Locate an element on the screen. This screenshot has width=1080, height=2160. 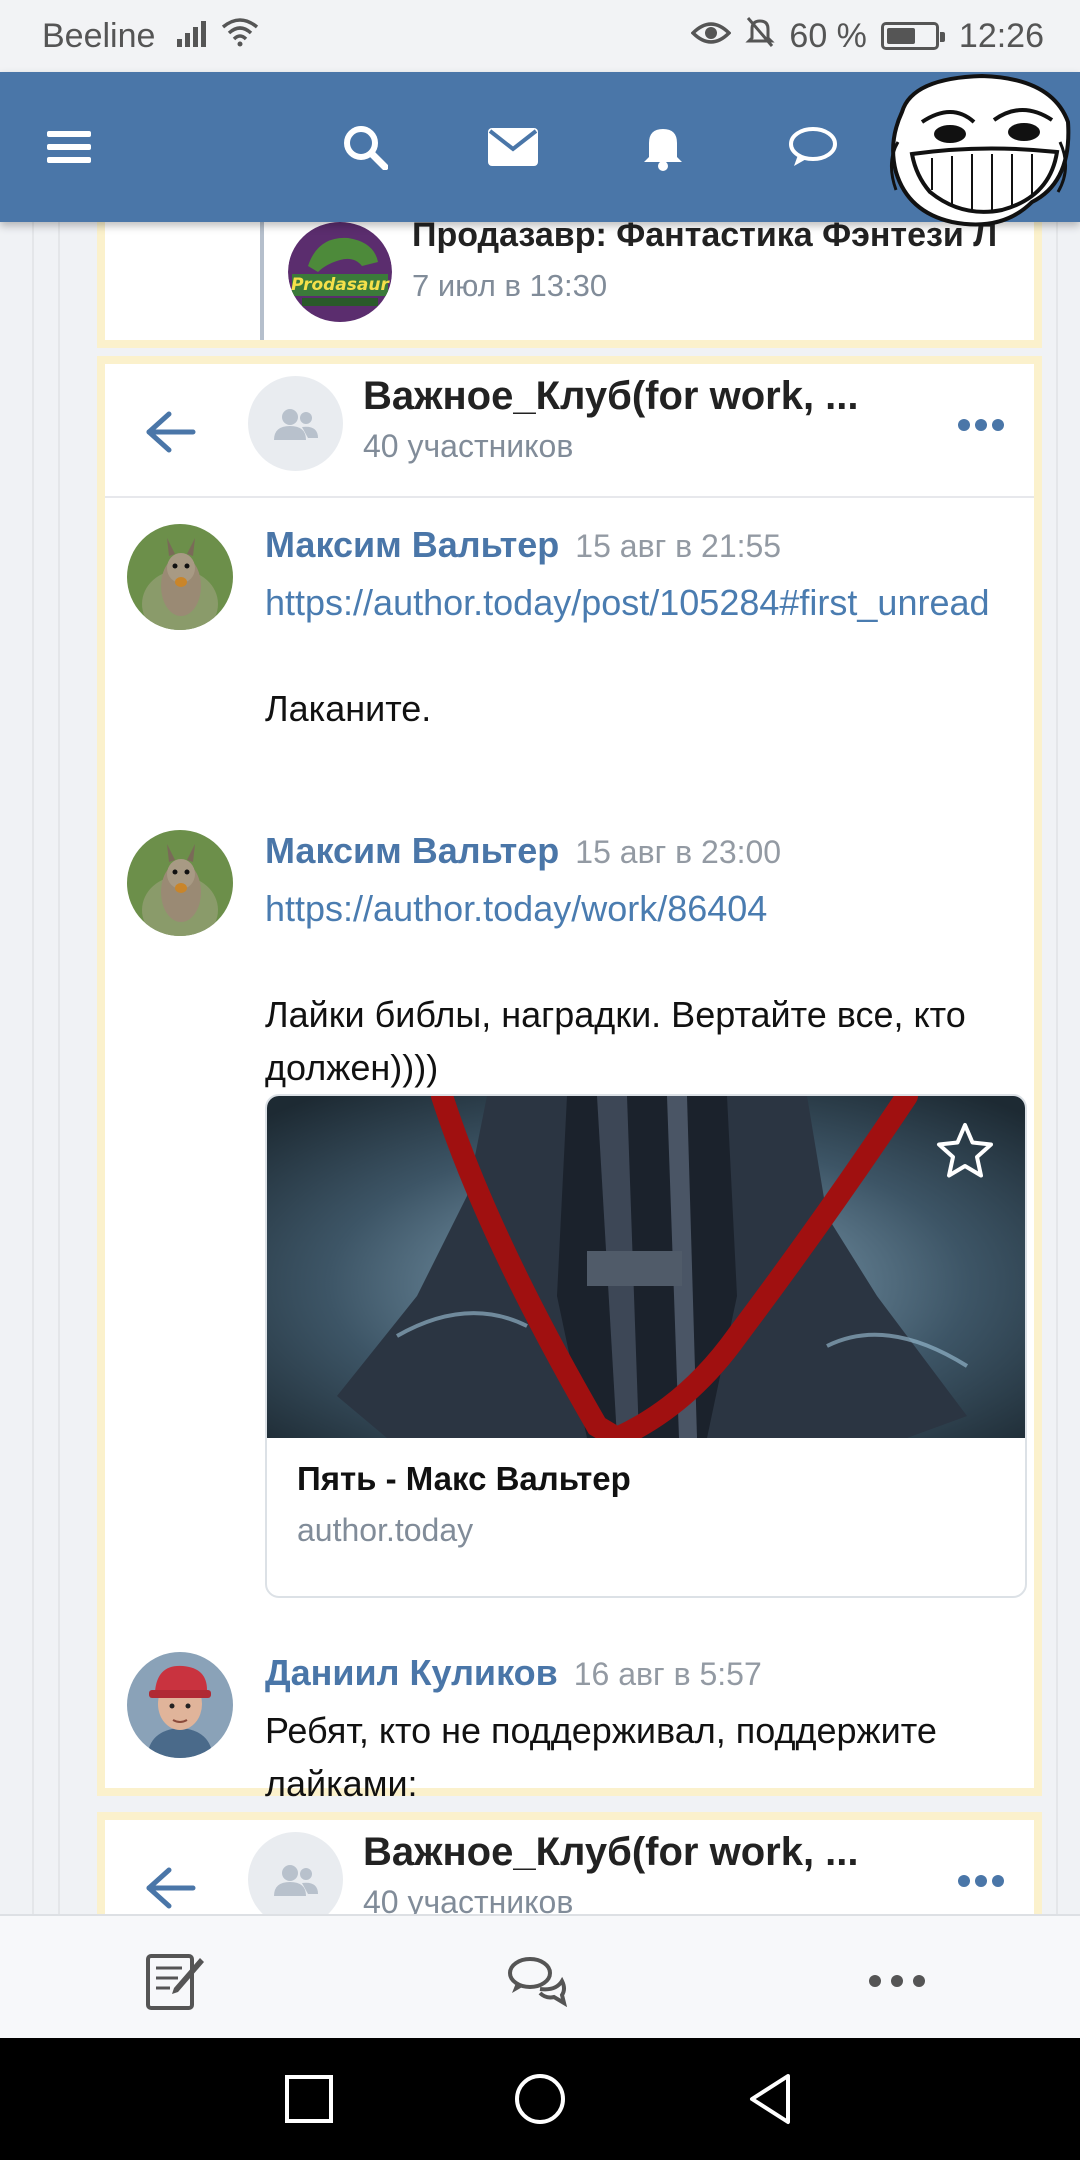
signal-icon is located at coordinates (194, 36).